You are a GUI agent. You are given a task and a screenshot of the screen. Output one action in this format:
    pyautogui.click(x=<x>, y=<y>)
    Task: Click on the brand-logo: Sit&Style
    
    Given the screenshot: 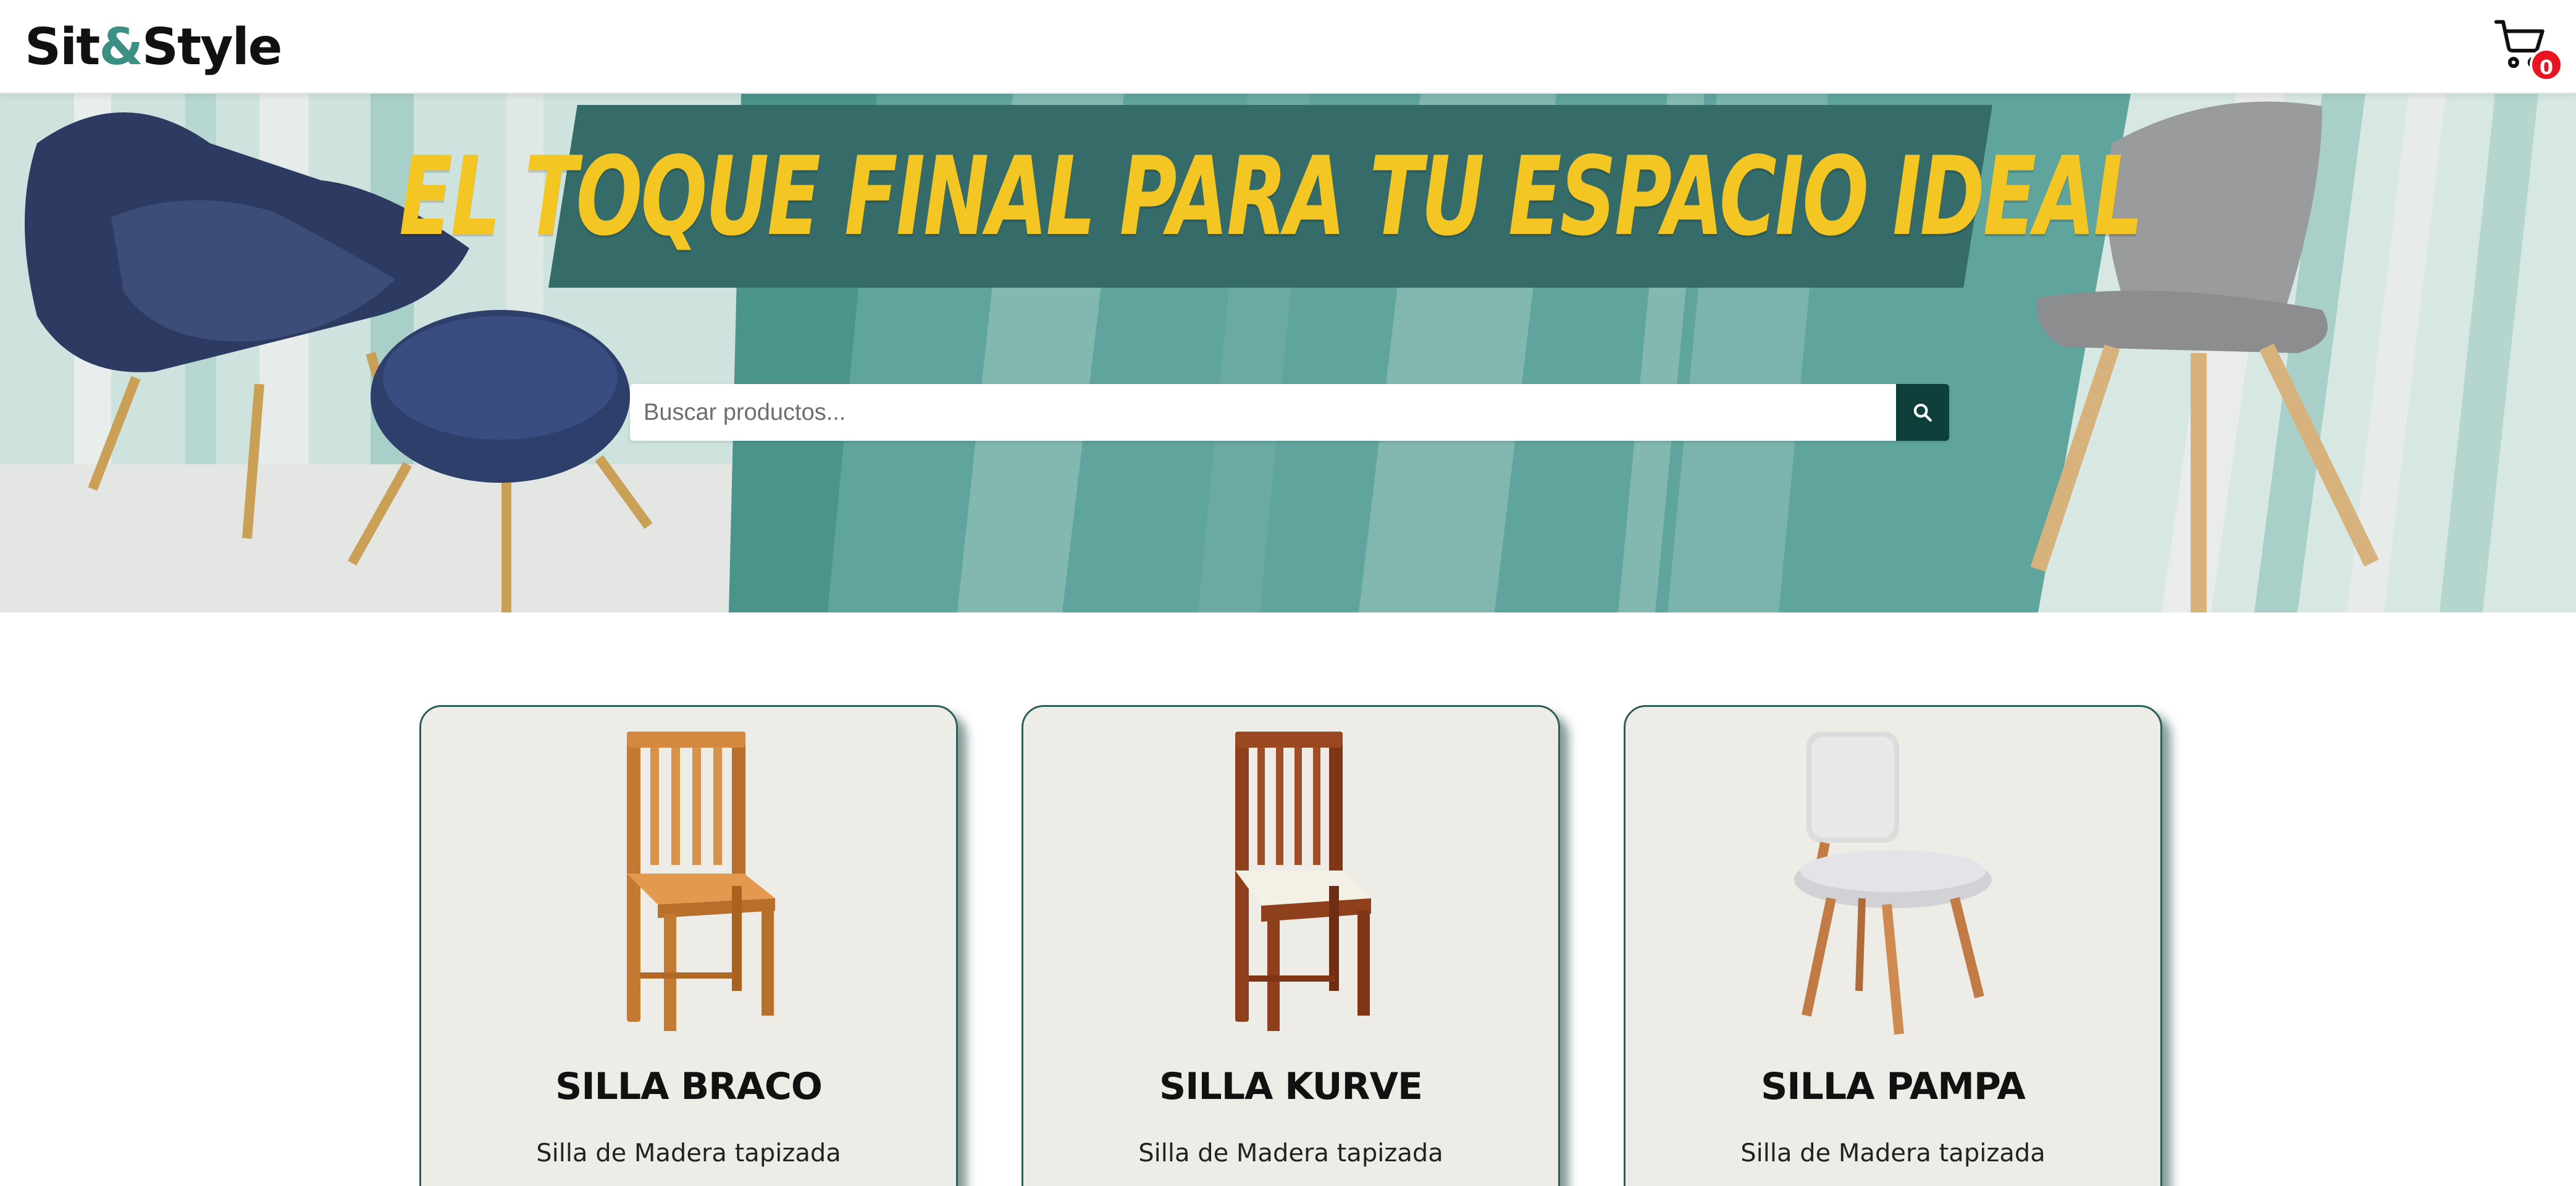 What is the action you would take?
    pyautogui.click(x=153, y=47)
    